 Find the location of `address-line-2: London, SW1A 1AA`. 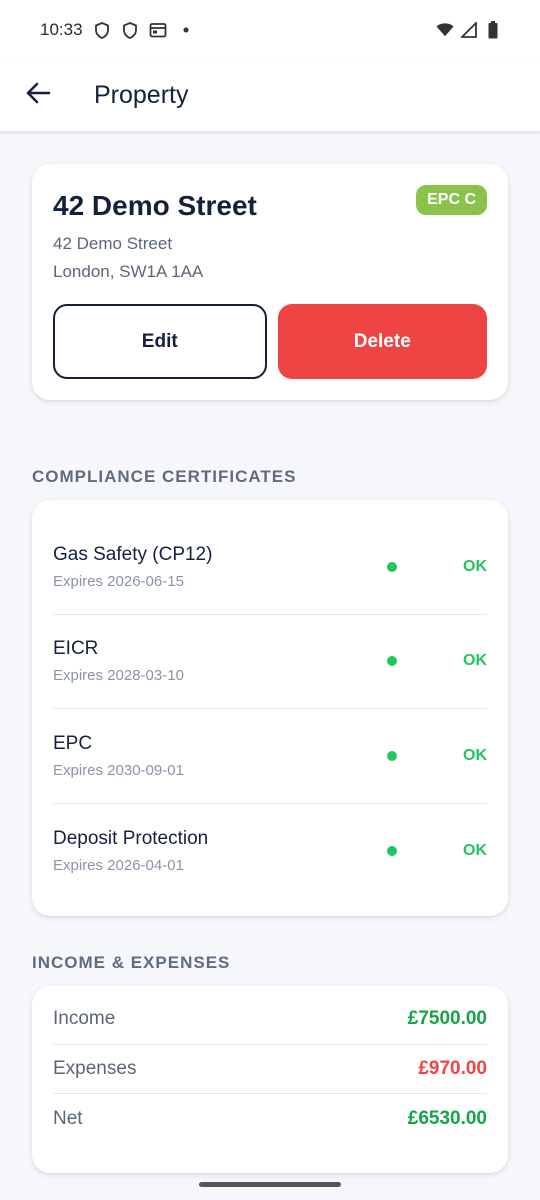

address-line-2: London, SW1A 1AA is located at coordinates (128, 271).